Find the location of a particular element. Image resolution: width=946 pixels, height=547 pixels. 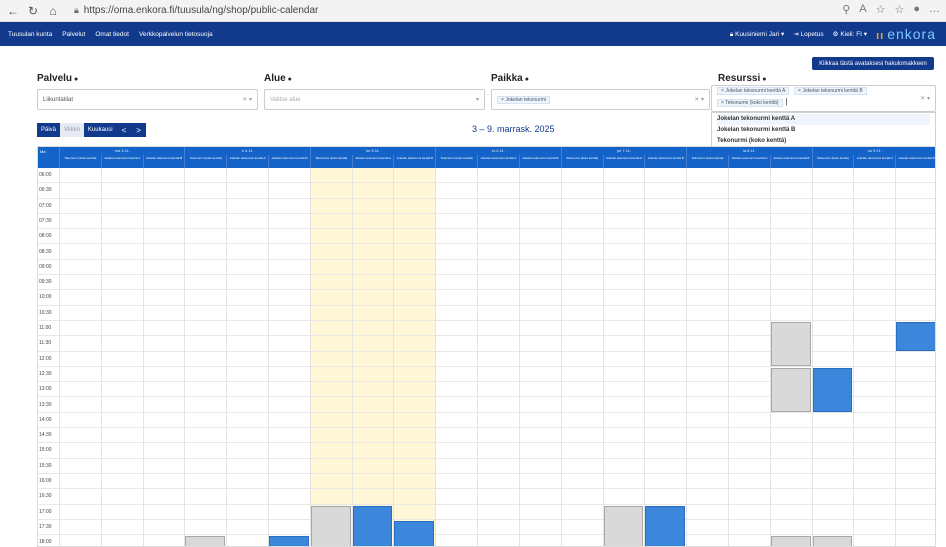

selected-tag: × Jokelan tekonurmi kenttä B is located at coordinates (830, 91).